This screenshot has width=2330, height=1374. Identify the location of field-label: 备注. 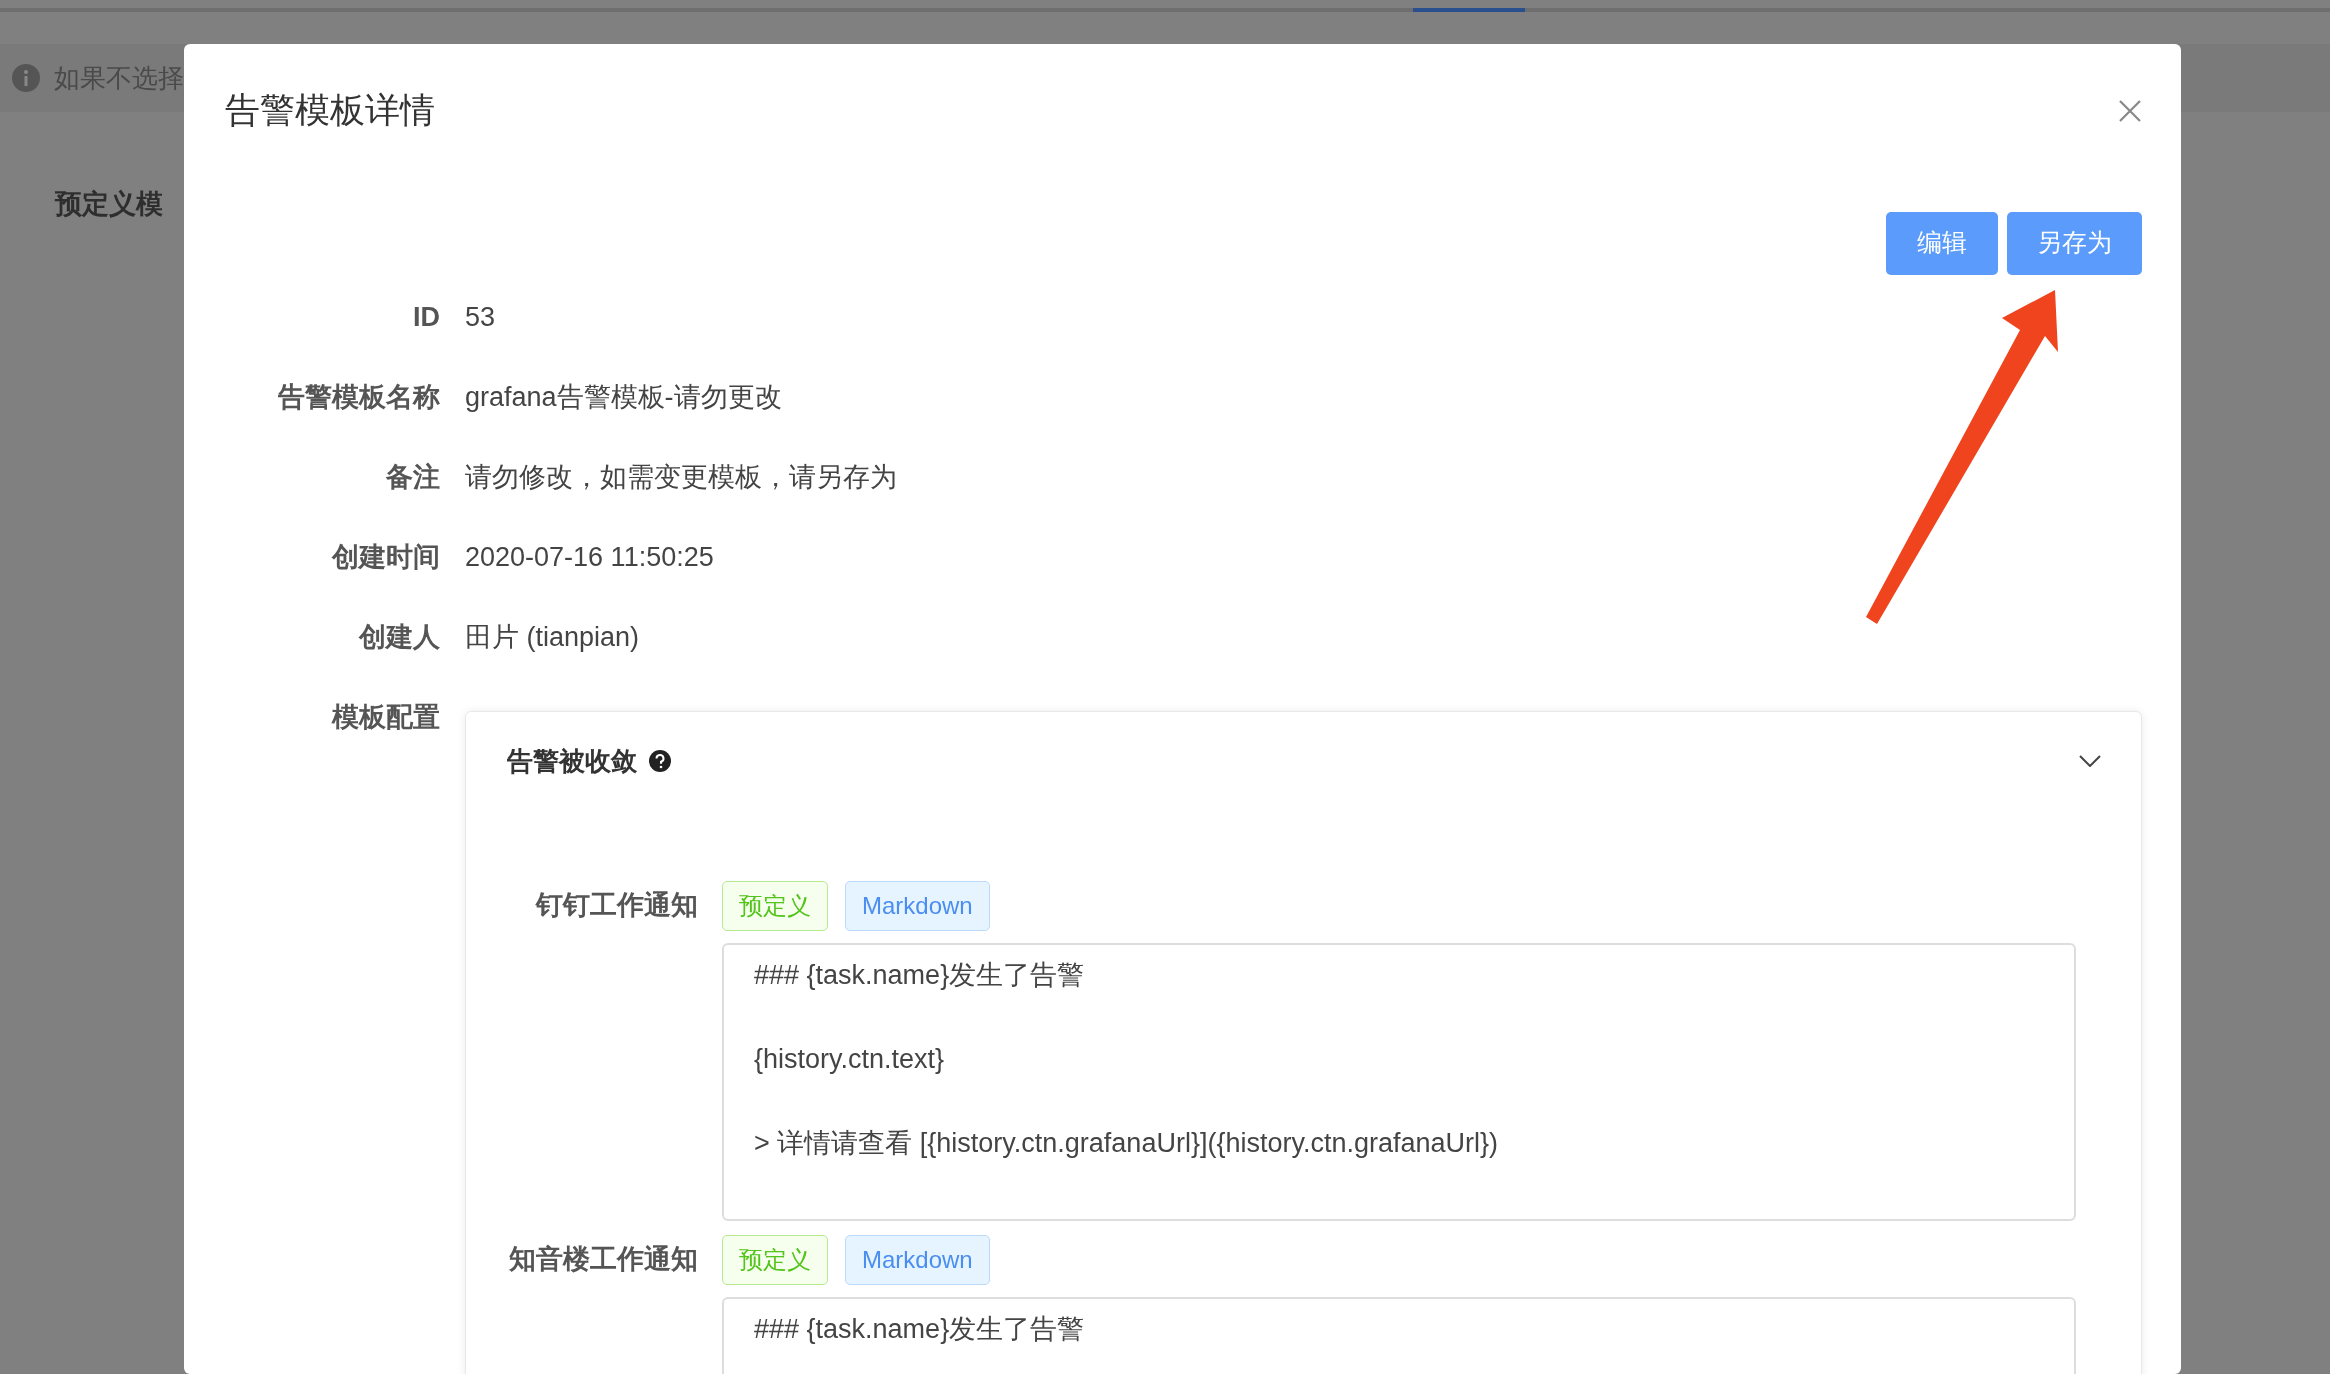
(412, 477).